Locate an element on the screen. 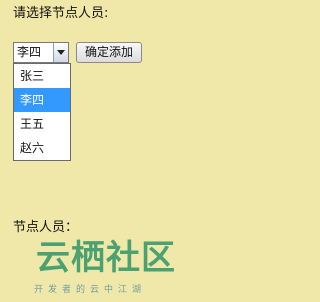 The height and width of the screenshot is (302, 320). confirm-add-button: 确定添加 is located at coordinates (109, 52).